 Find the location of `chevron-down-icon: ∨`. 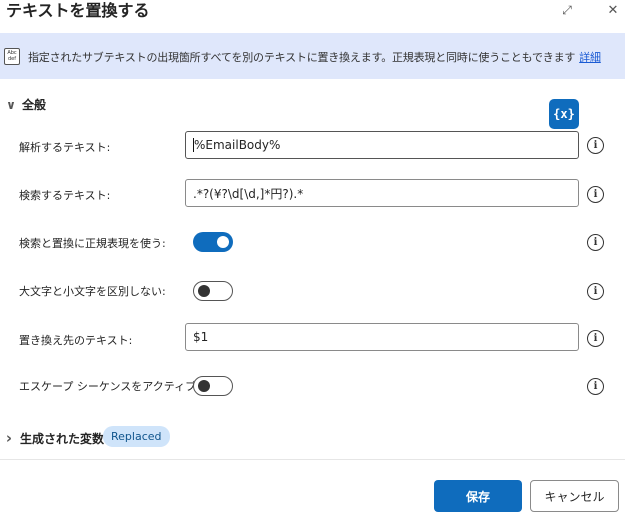

chevron-down-icon: ∨ is located at coordinates (11, 104).